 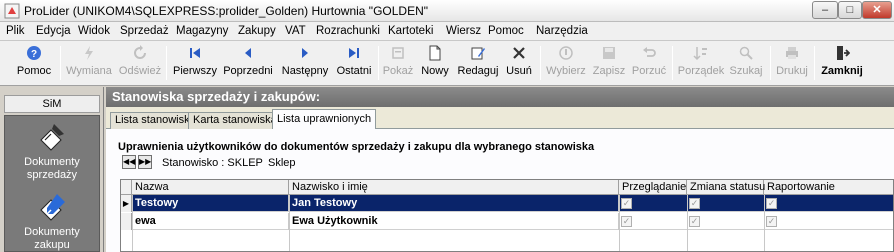 What do you see at coordinates (519, 53) in the screenshot?
I see `delete-icon` at bounding box center [519, 53].